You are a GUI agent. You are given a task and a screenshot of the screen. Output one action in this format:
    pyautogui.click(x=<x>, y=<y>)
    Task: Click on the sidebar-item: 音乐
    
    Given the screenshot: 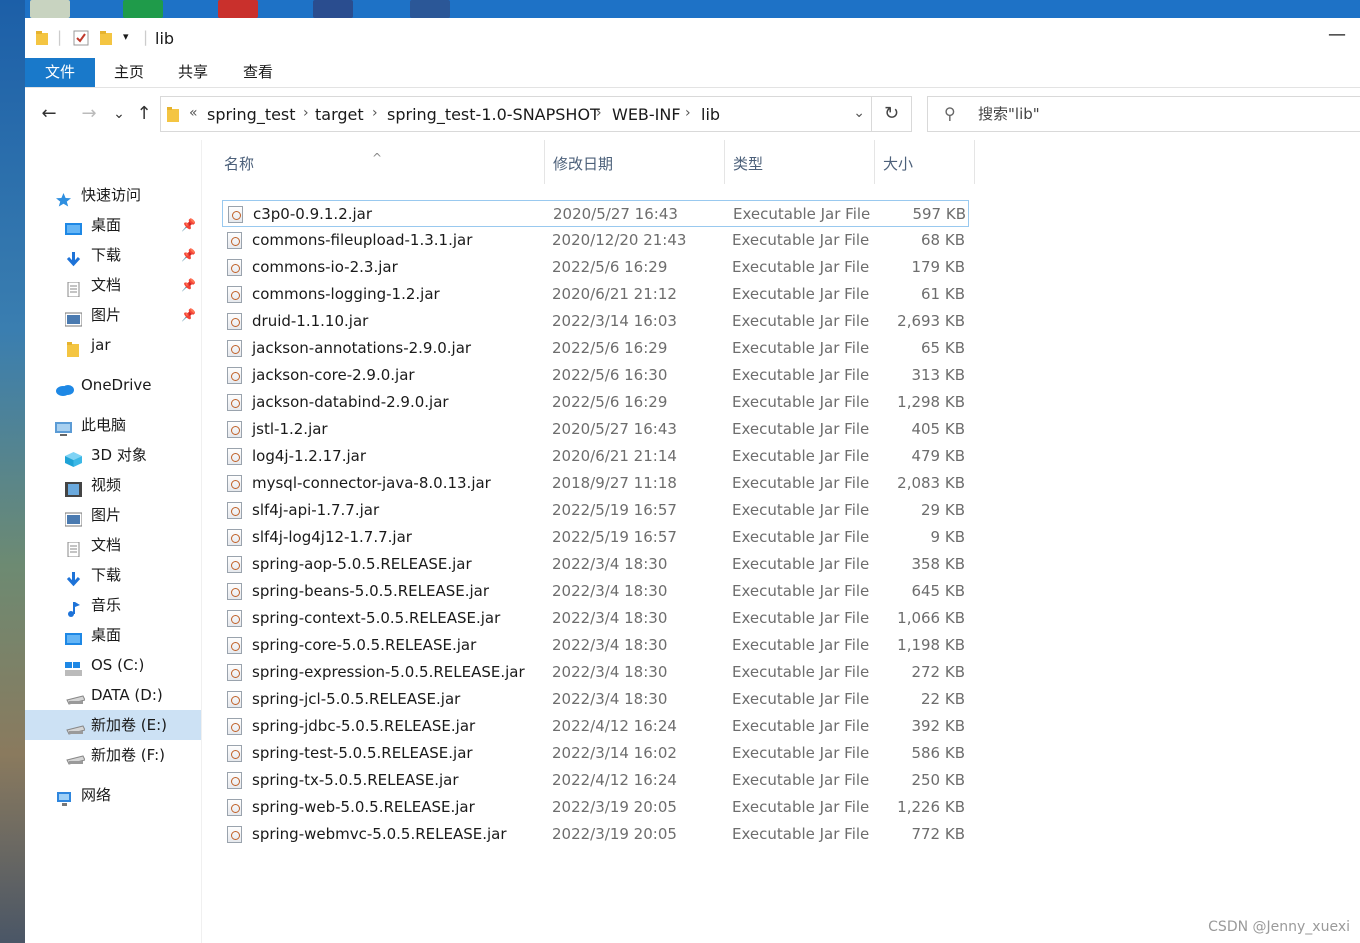 What is the action you would take?
    pyautogui.click(x=113, y=605)
    